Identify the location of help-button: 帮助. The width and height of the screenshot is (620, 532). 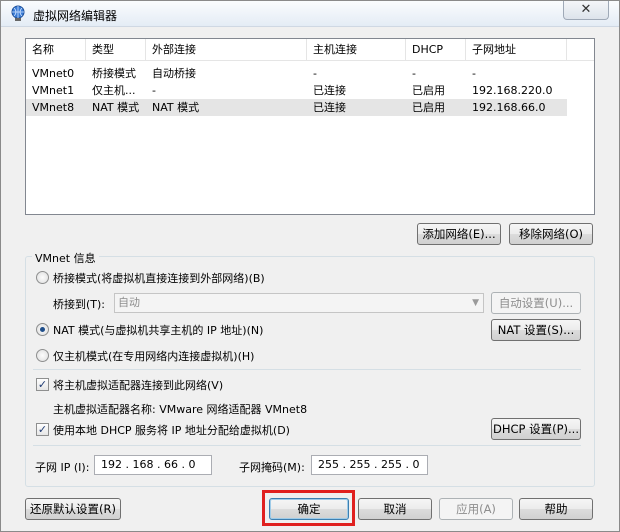
(556, 509).